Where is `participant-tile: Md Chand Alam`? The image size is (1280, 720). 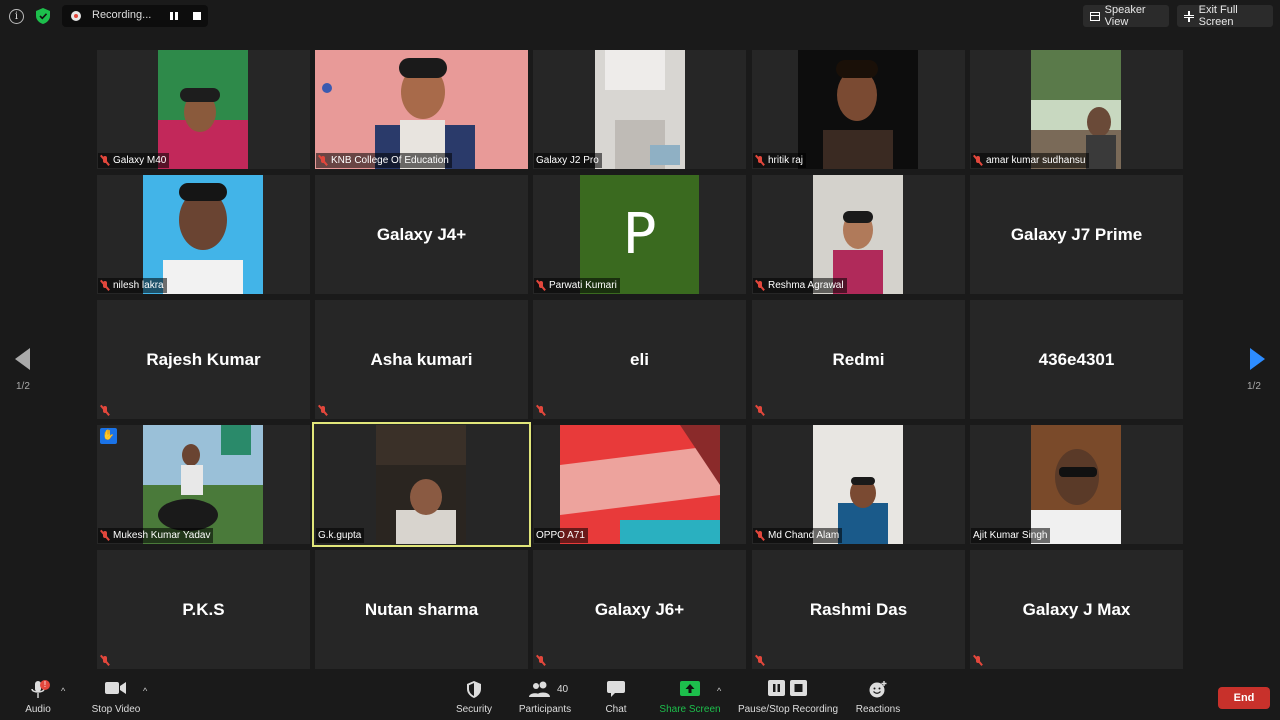
participant-tile: Md Chand Alam is located at coordinates (858, 484).